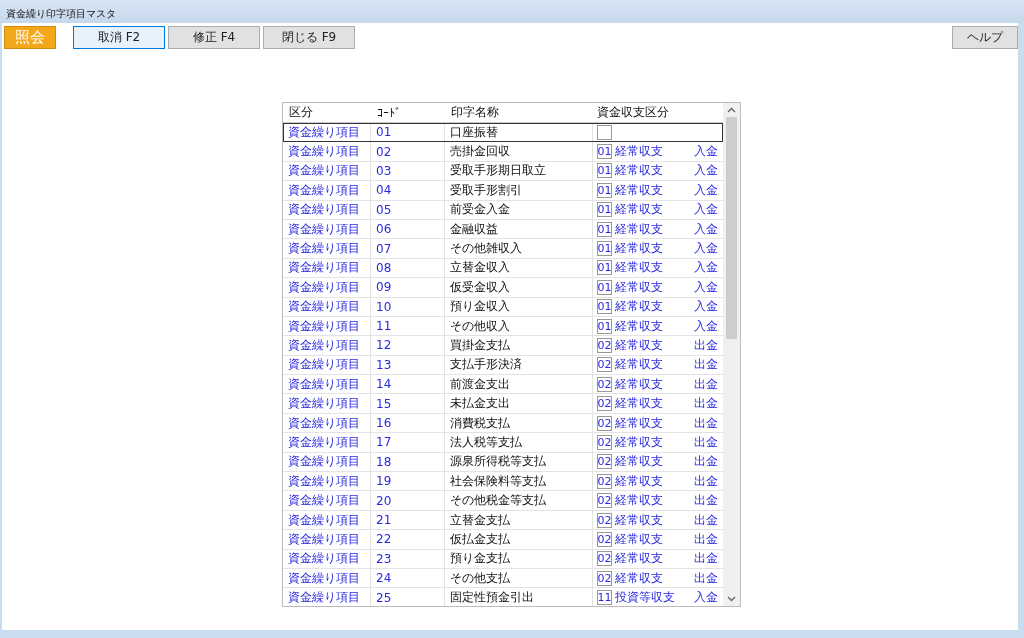  I want to click on table-cell: 14, so click(408, 384).